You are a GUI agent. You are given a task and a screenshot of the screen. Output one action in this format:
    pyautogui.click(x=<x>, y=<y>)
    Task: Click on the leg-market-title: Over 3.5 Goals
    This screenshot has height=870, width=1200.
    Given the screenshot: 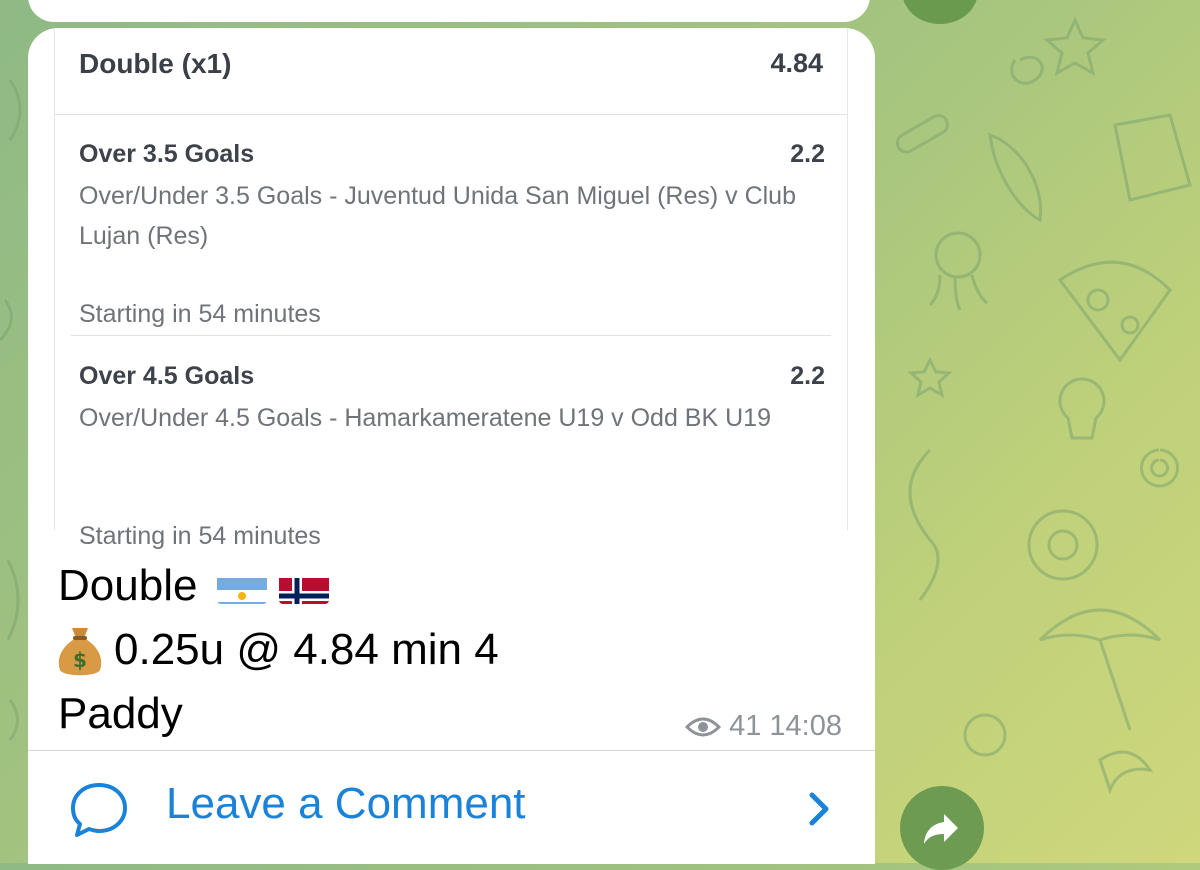 What is the action you would take?
    pyautogui.click(x=167, y=154)
    